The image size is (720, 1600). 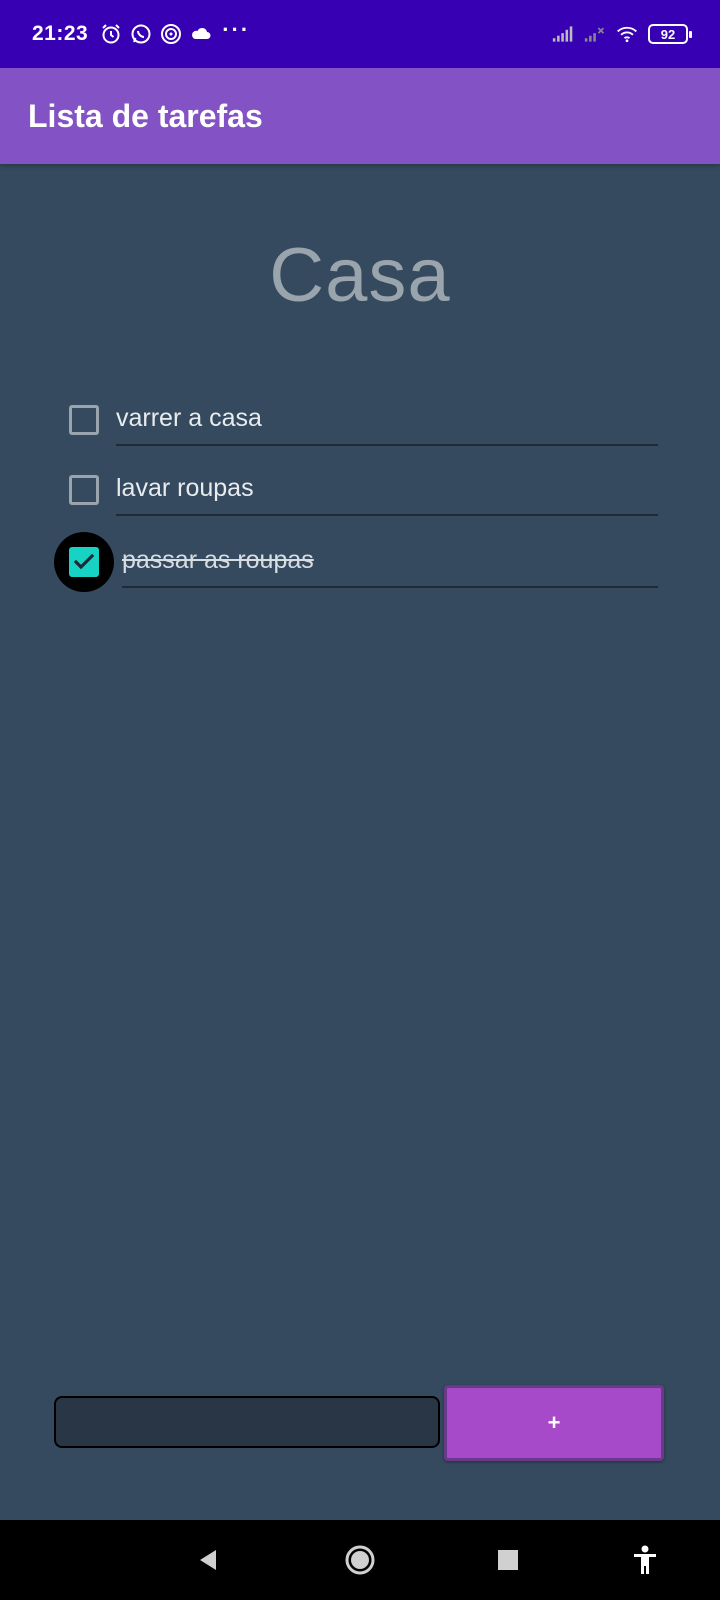 What do you see at coordinates (247, 1422) in the screenshot?
I see `new-task-input` at bounding box center [247, 1422].